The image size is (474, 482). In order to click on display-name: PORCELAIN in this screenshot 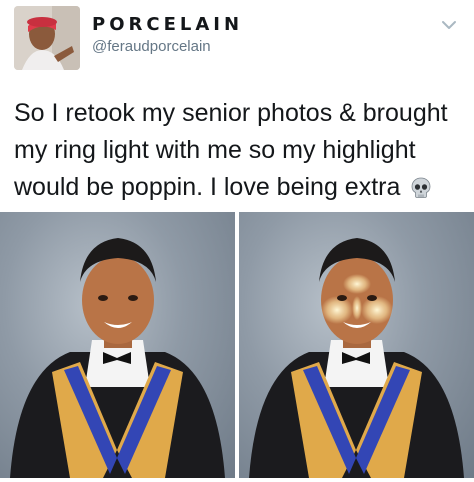, I will do `click(167, 24)`.